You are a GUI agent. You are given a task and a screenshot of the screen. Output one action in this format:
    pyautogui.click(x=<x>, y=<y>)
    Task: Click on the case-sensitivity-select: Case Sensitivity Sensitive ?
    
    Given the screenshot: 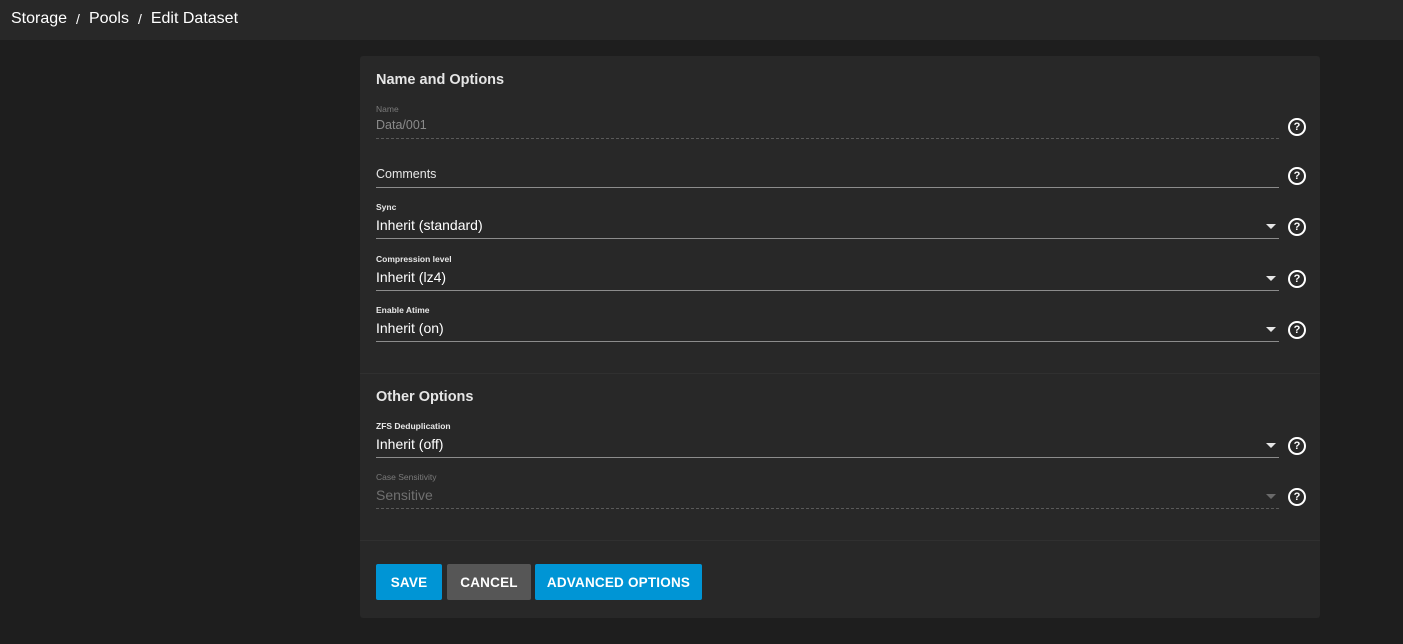 What is the action you would take?
    pyautogui.click(x=841, y=492)
    